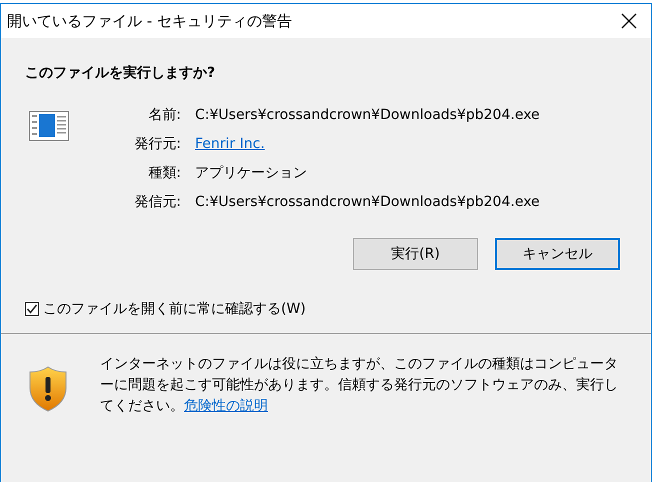 This screenshot has width=652, height=482. Describe the element at coordinates (49, 126) in the screenshot. I see `application-icon` at that location.